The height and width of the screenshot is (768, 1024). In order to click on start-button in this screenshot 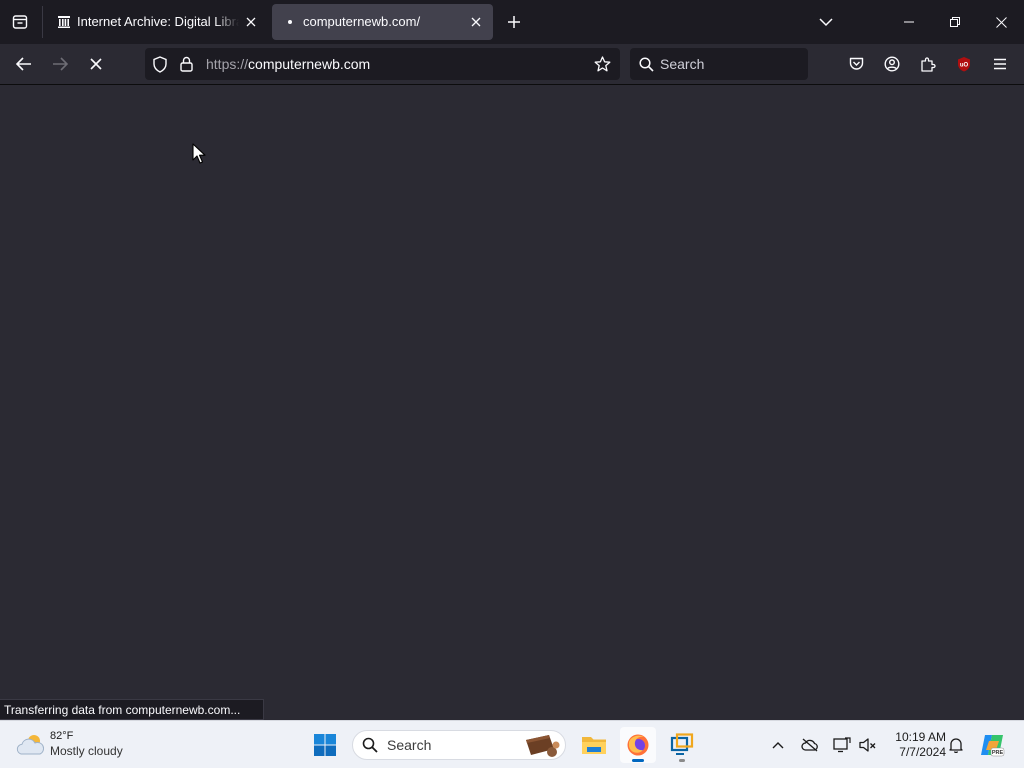, I will do `click(325, 745)`.